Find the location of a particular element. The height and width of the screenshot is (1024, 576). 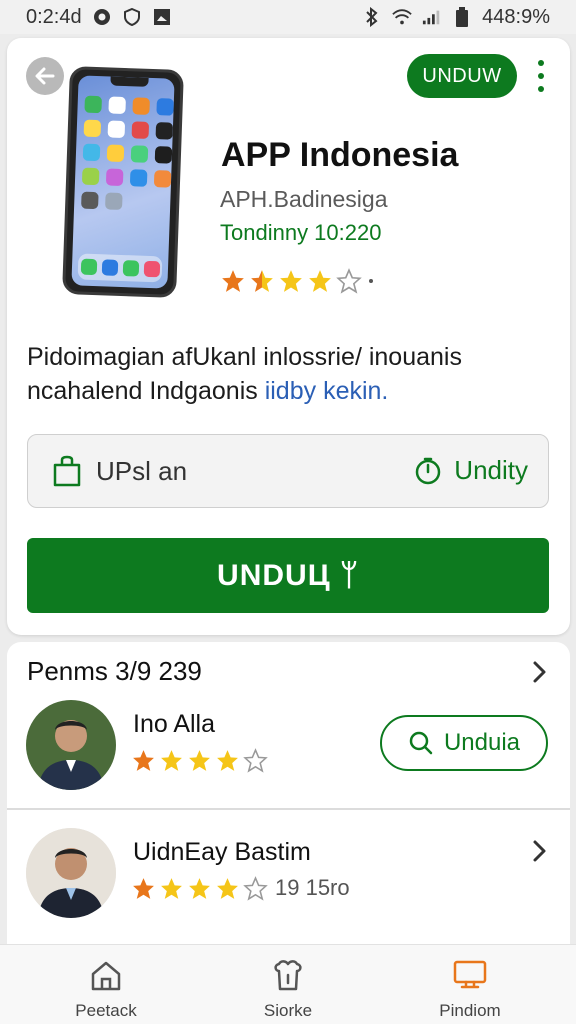

phone-screen is located at coordinates (123, 182).